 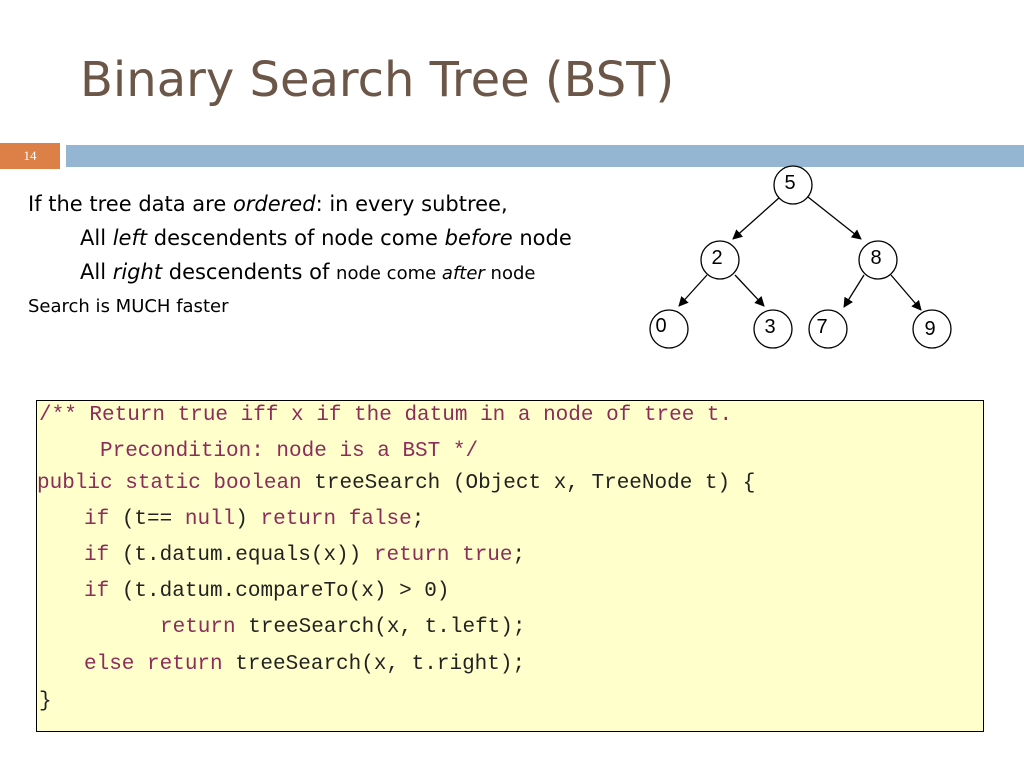 I want to click on node-root: 5, so click(x=793, y=185).